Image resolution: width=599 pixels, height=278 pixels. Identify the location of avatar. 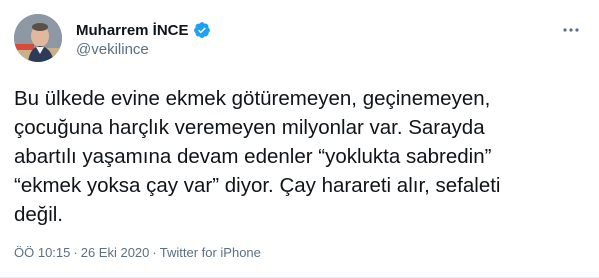
(38, 38).